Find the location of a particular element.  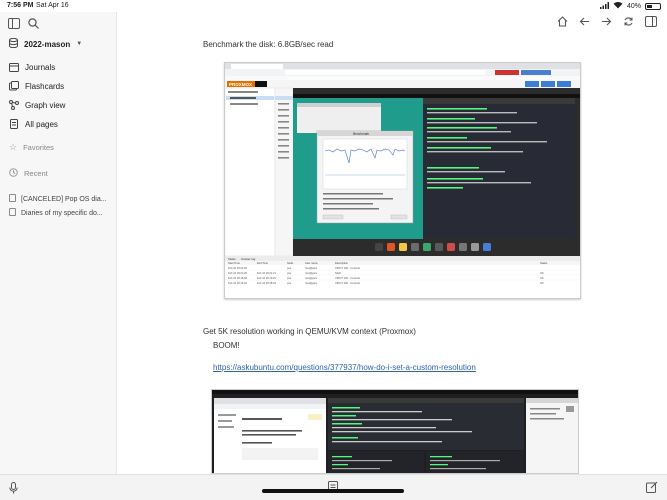

cards-icon is located at coordinates (14, 86).